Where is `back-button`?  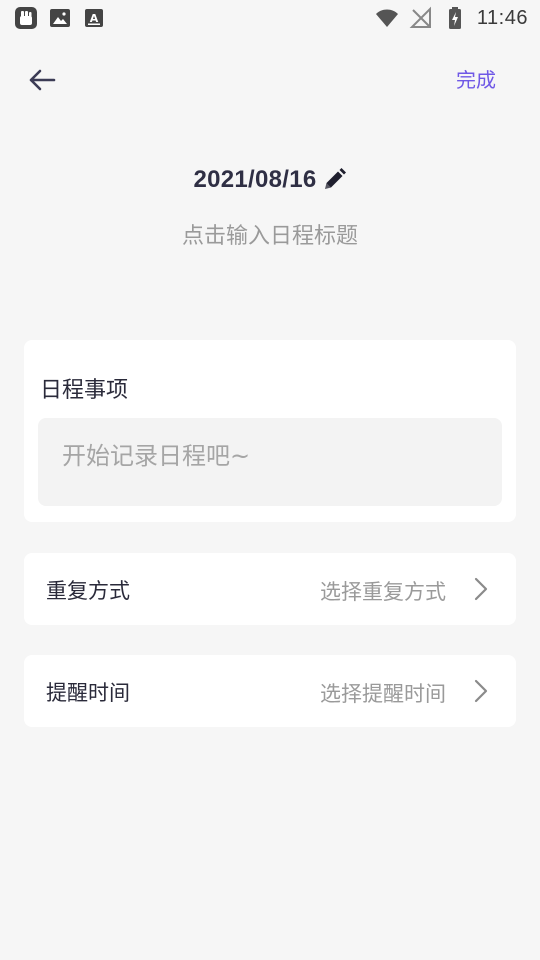 back-button is located at coordinates (42, 80).